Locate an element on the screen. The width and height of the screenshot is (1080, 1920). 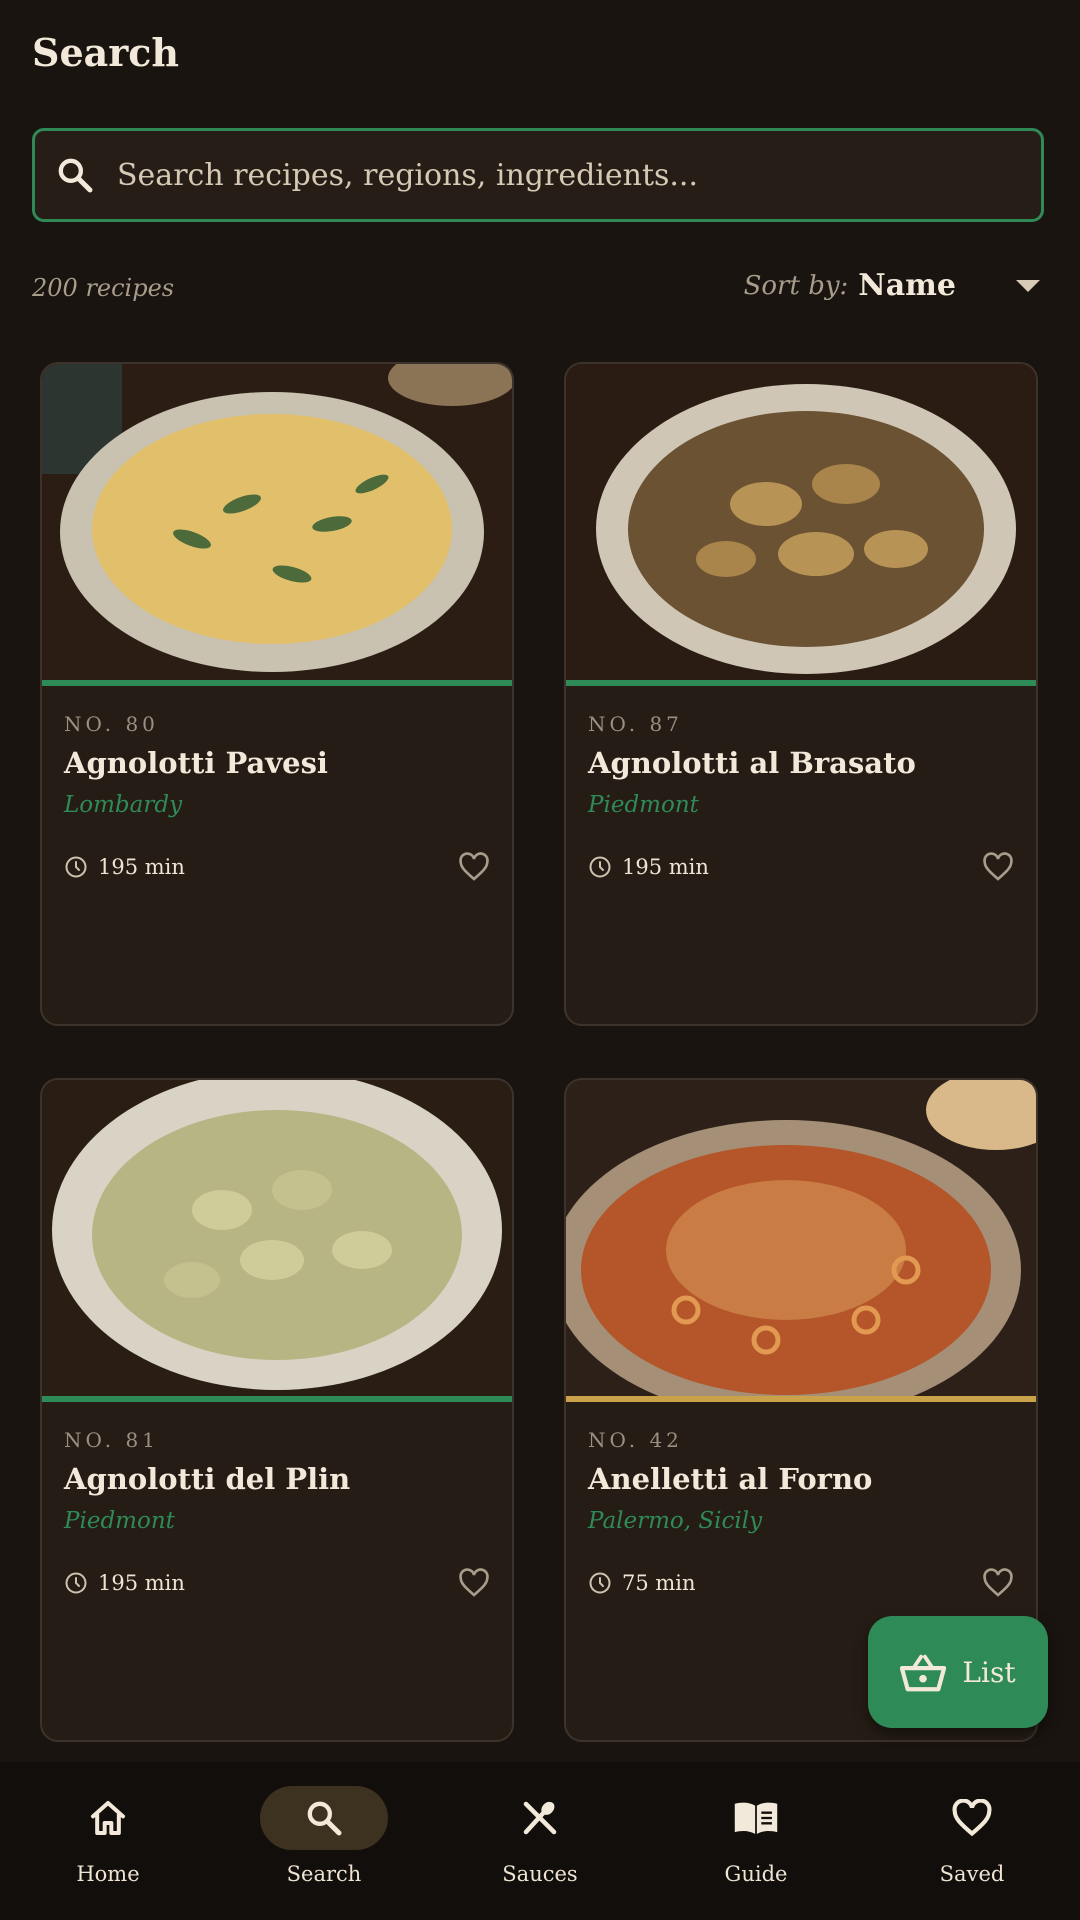
basket-icon is located at coordinates (923, 1673).